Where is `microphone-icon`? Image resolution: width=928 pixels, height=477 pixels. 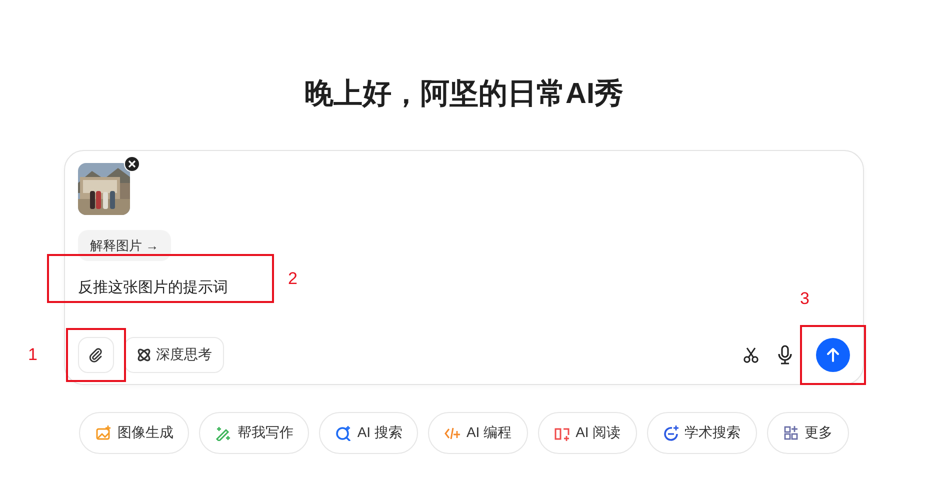 microphone-icon is located at coordinates (785, 355).